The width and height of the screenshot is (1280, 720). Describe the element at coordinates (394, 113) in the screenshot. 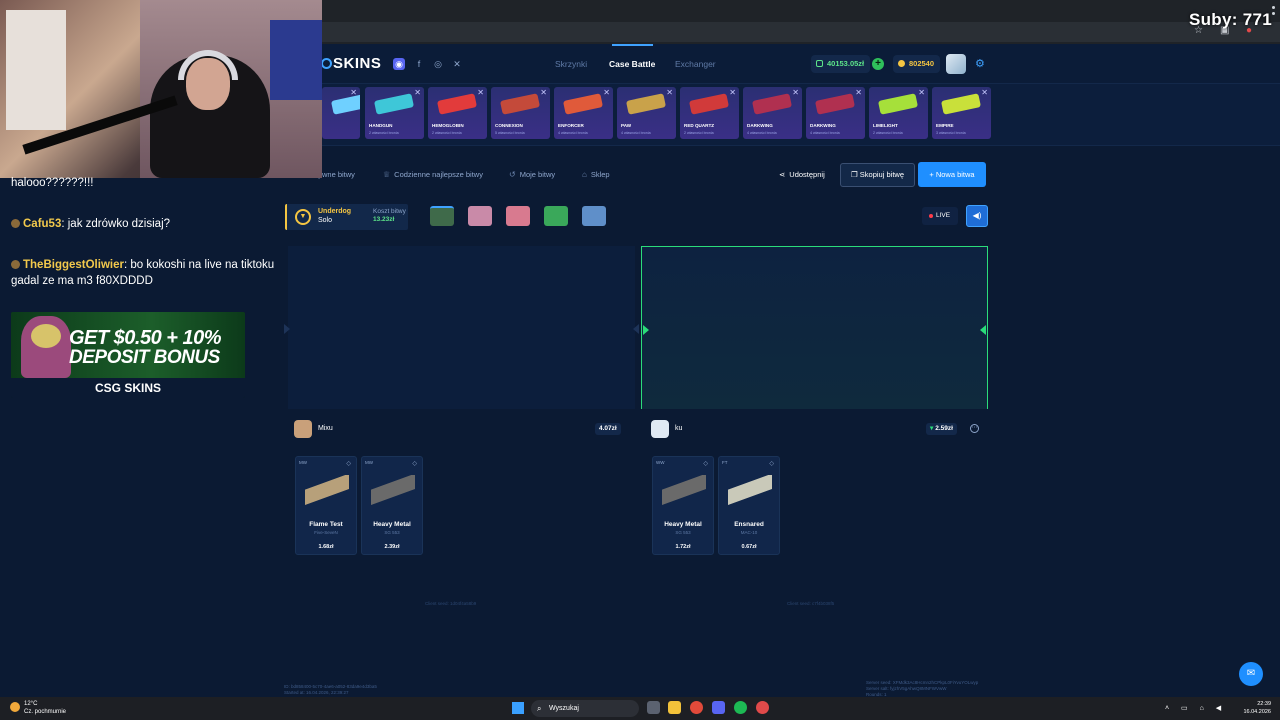

I see `case-card: ✕ HANDGUN 2 własności bronia` at that location.